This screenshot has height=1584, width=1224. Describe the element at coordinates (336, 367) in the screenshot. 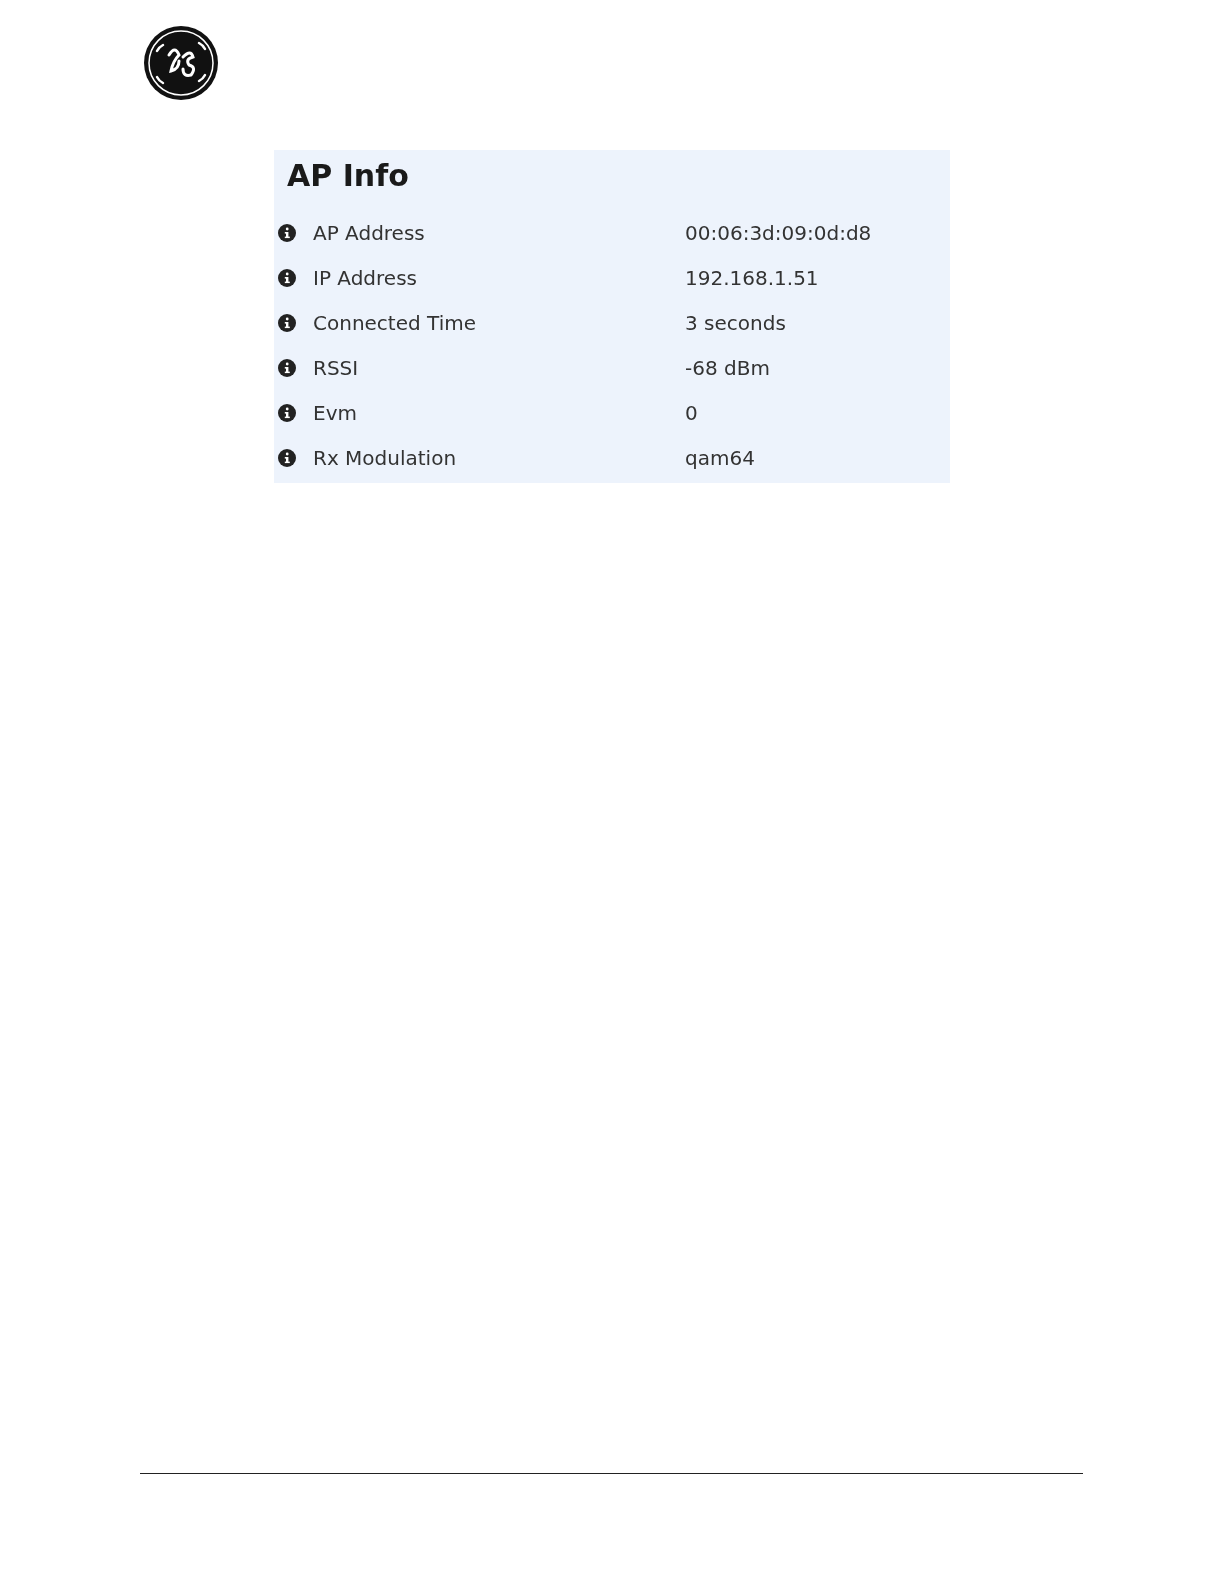

I see `field-label: RSSI` at that location.